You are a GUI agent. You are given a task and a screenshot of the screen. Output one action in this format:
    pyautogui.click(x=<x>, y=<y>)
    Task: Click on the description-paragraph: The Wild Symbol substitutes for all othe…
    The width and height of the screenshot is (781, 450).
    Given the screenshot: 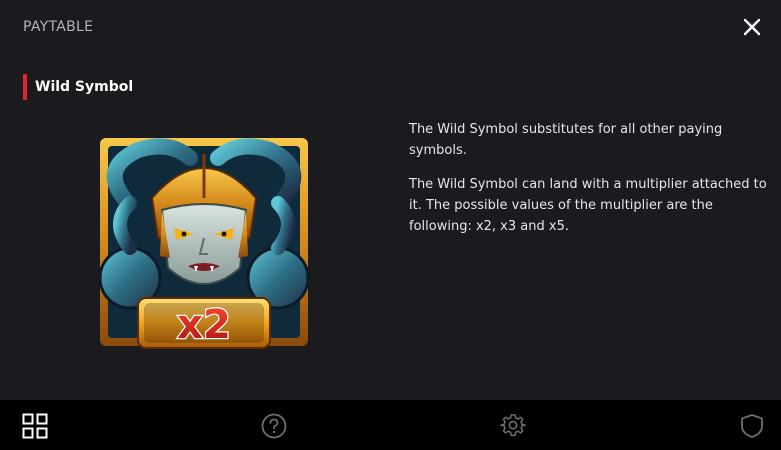 What is the action you would take?
    pyautogui.click(x=566, y=140)
    